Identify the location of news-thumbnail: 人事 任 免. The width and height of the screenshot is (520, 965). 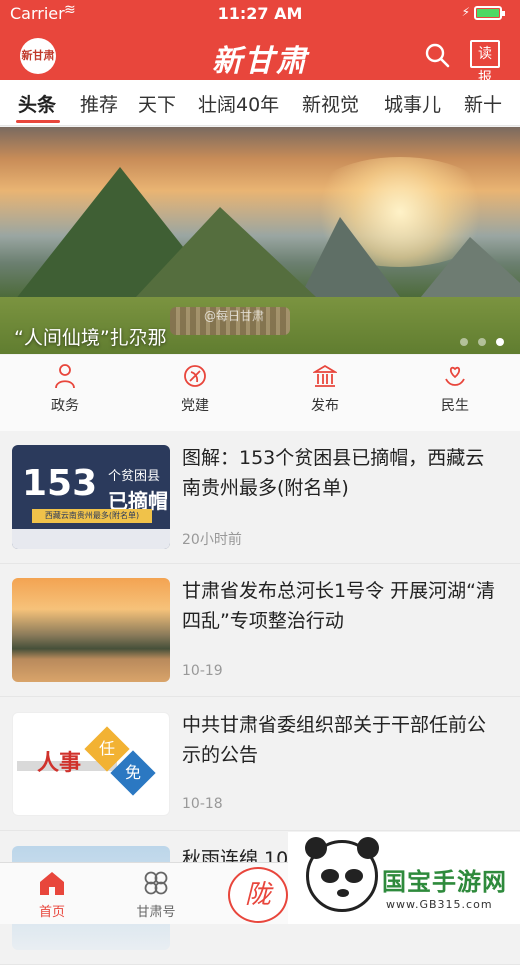
(91, 764).